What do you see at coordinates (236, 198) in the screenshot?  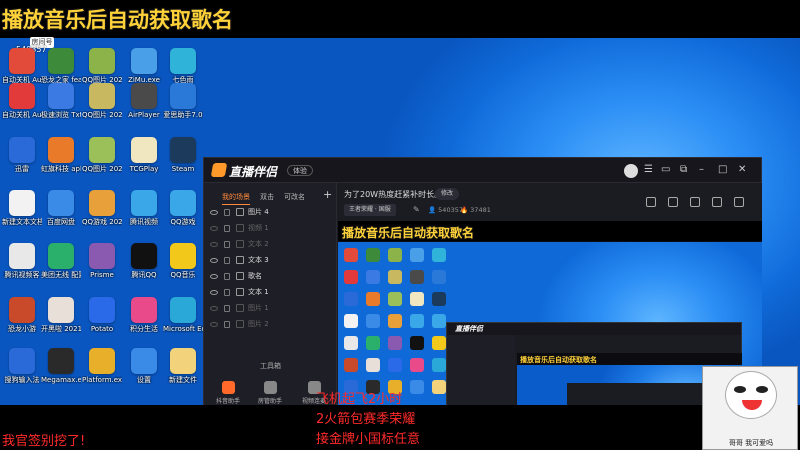 I see `tab-my-scenes: 我的场景` at bounding box center [236, 198].